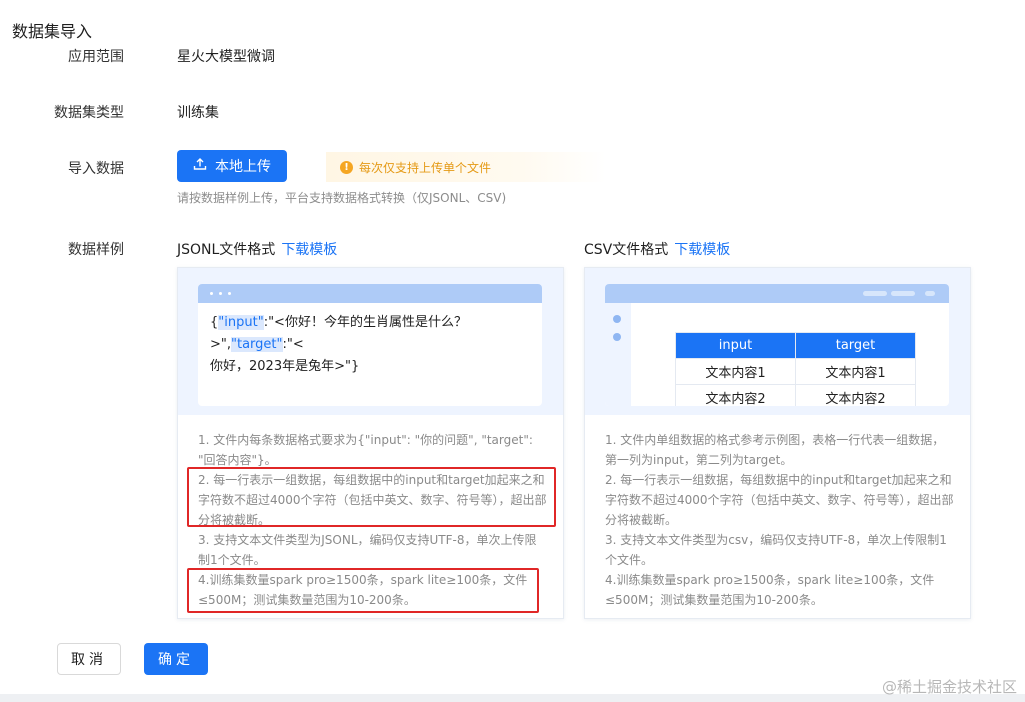 This screenshot has width=1025, height=702. I want to click on table-row: 文本内容1 文本内容1, so click(795, 371).